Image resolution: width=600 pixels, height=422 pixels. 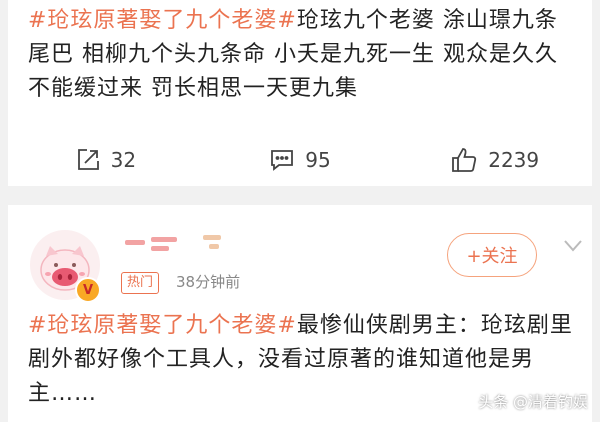 I want to click on repost-icon, so click(x=88, y=159).